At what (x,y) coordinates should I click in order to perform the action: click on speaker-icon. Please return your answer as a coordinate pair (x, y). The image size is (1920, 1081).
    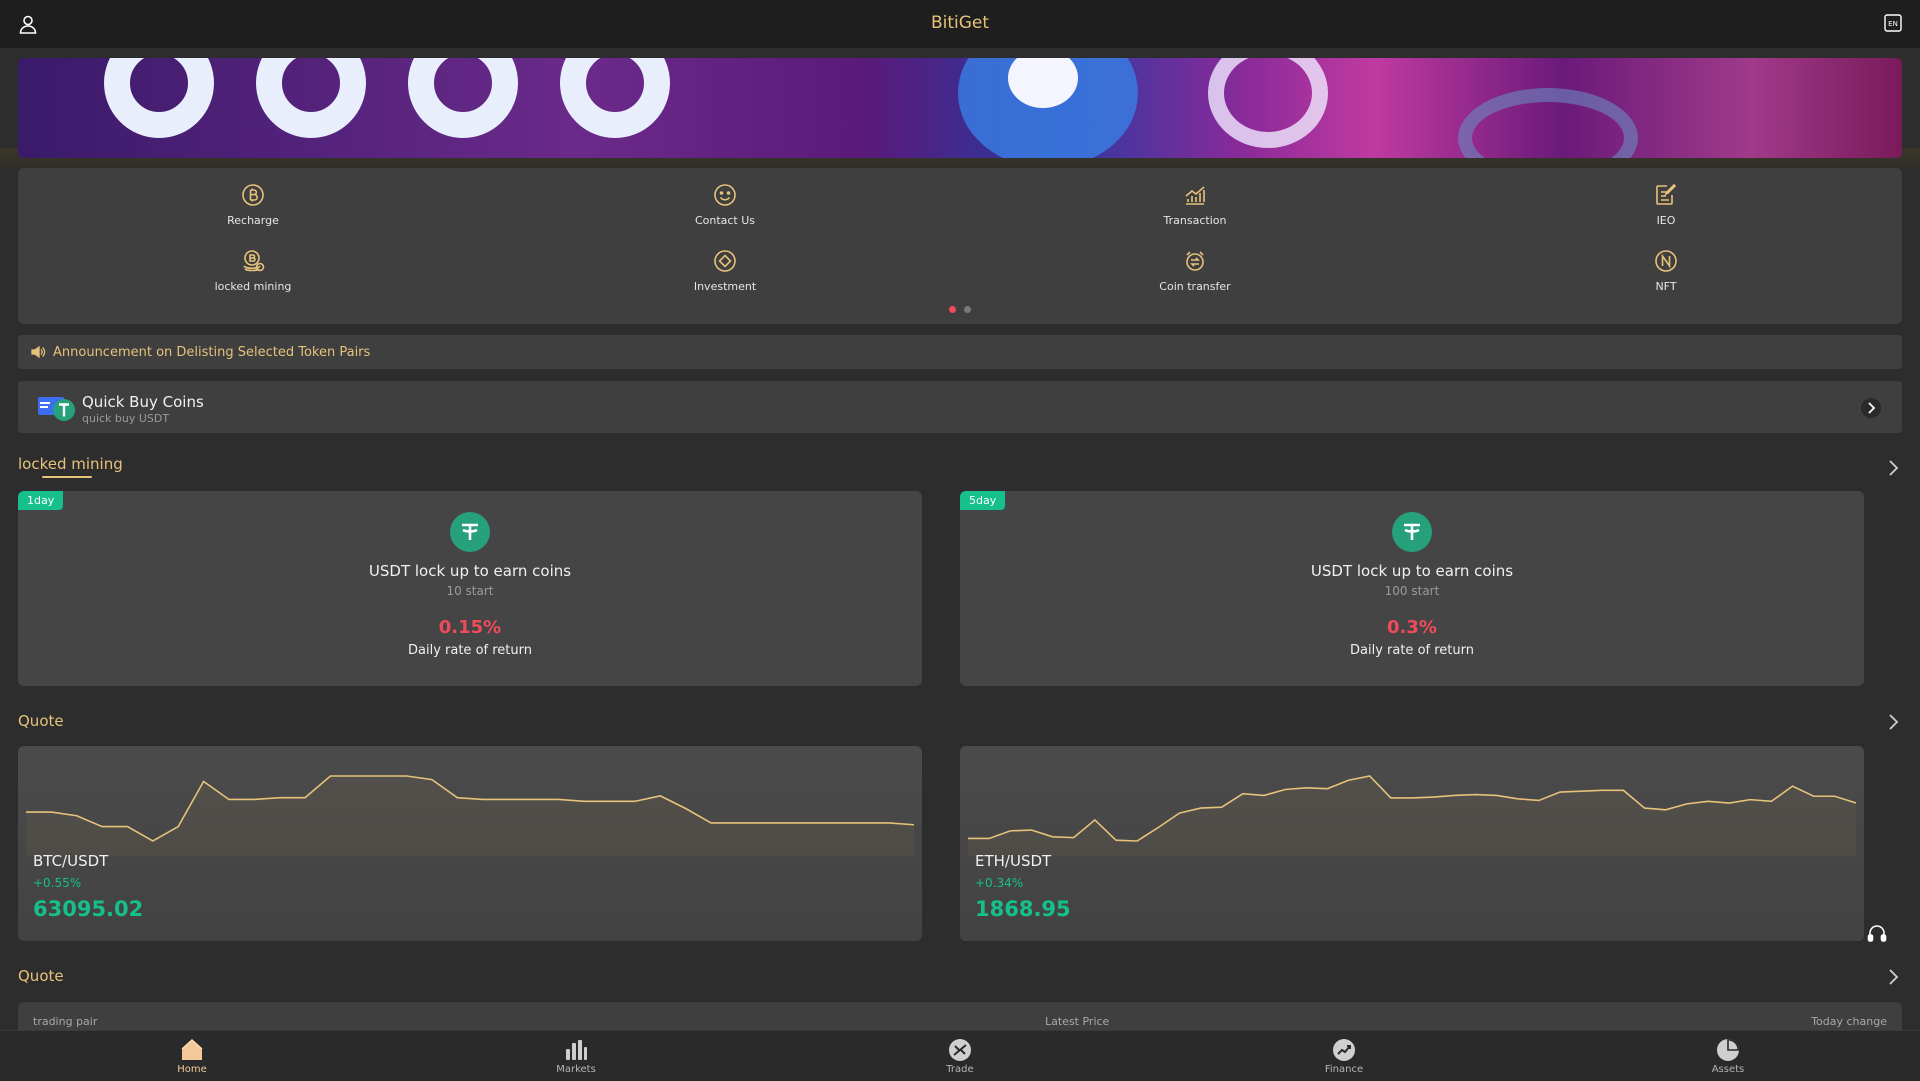
    Looking at the image, I should click on (38, 352).